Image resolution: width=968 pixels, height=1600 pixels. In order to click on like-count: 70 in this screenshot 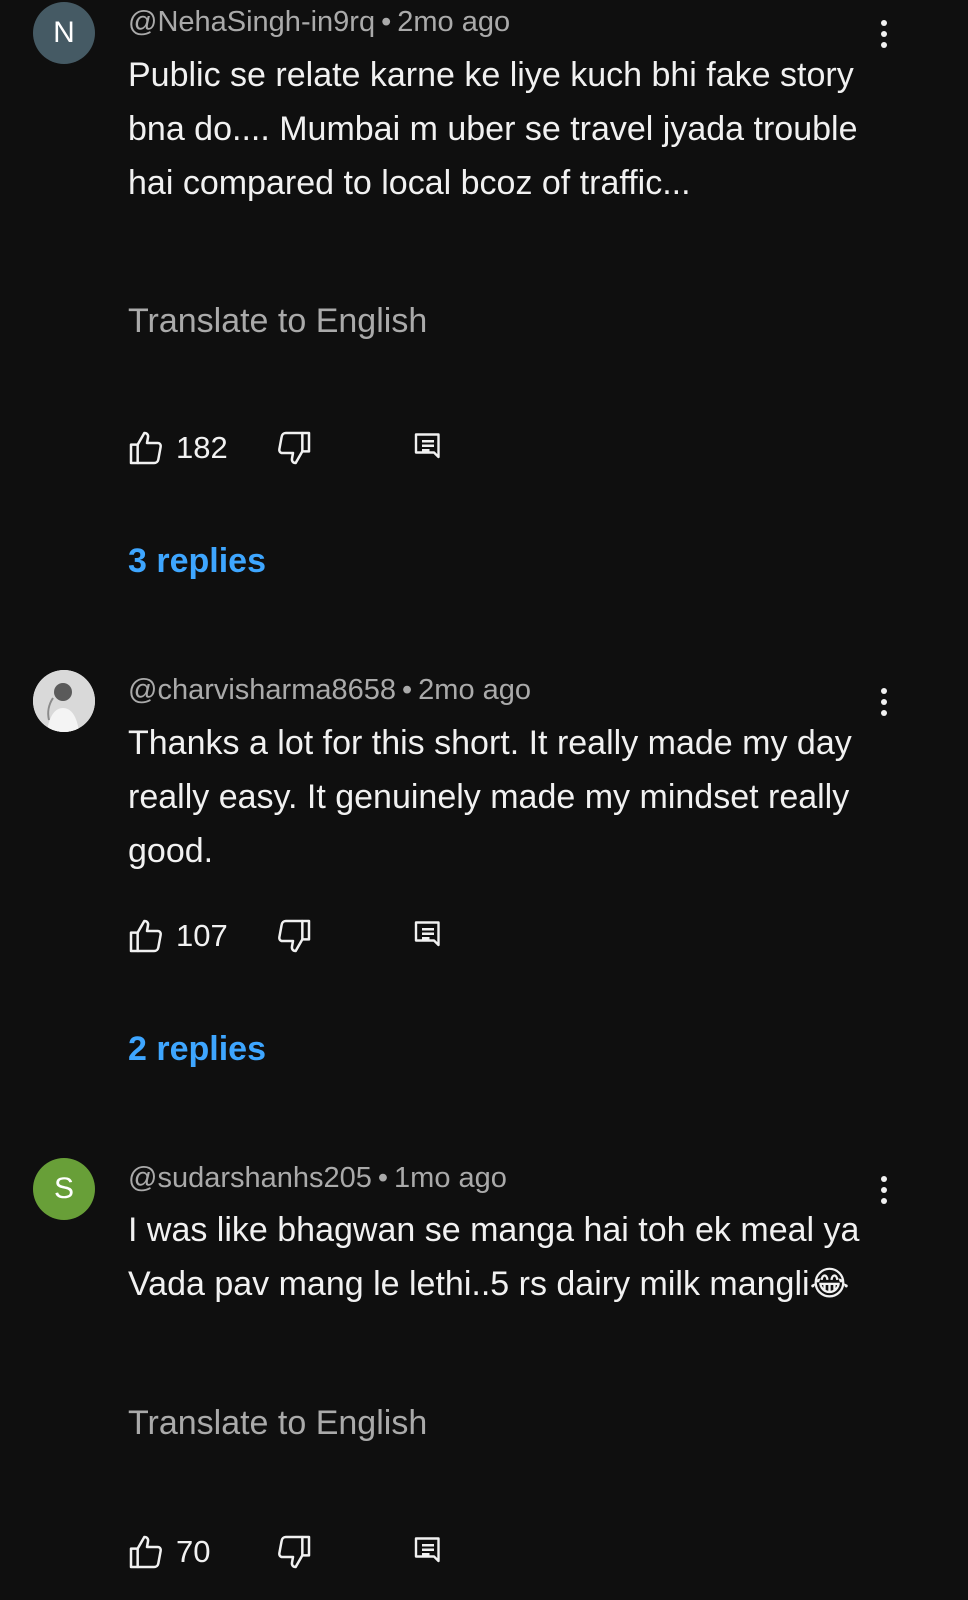, I will do `click(193, 1551)`.